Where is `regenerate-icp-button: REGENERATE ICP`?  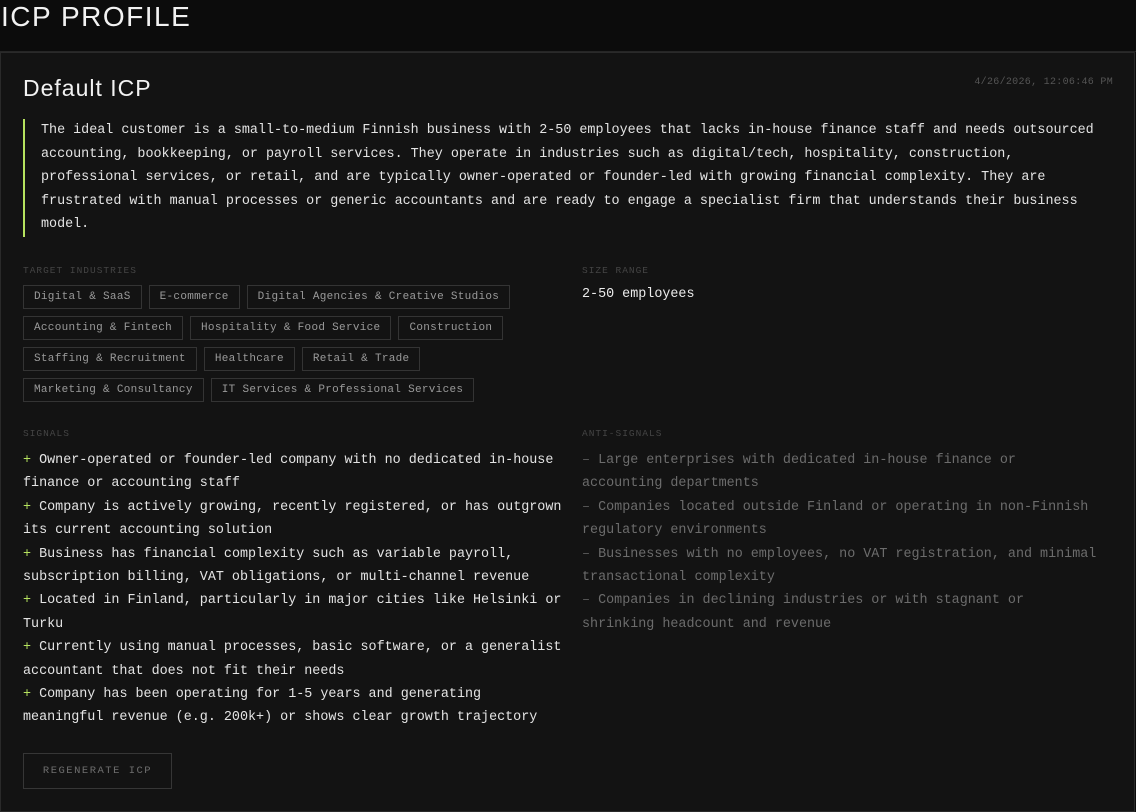 regenerate-icp-button: REGENERATE ICP is located at coordinates (97, 771).